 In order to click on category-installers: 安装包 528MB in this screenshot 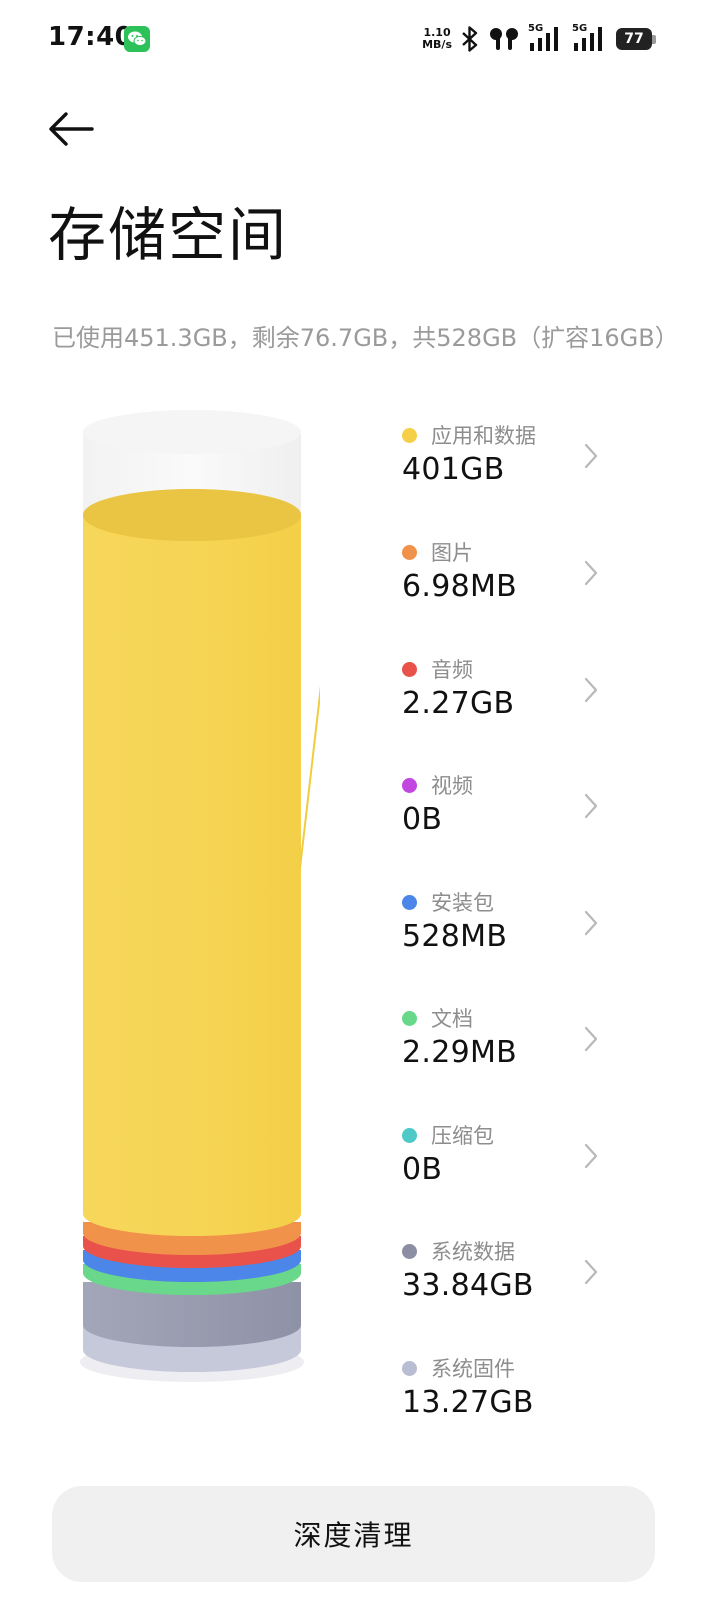, I will do `click(510, 935)`.